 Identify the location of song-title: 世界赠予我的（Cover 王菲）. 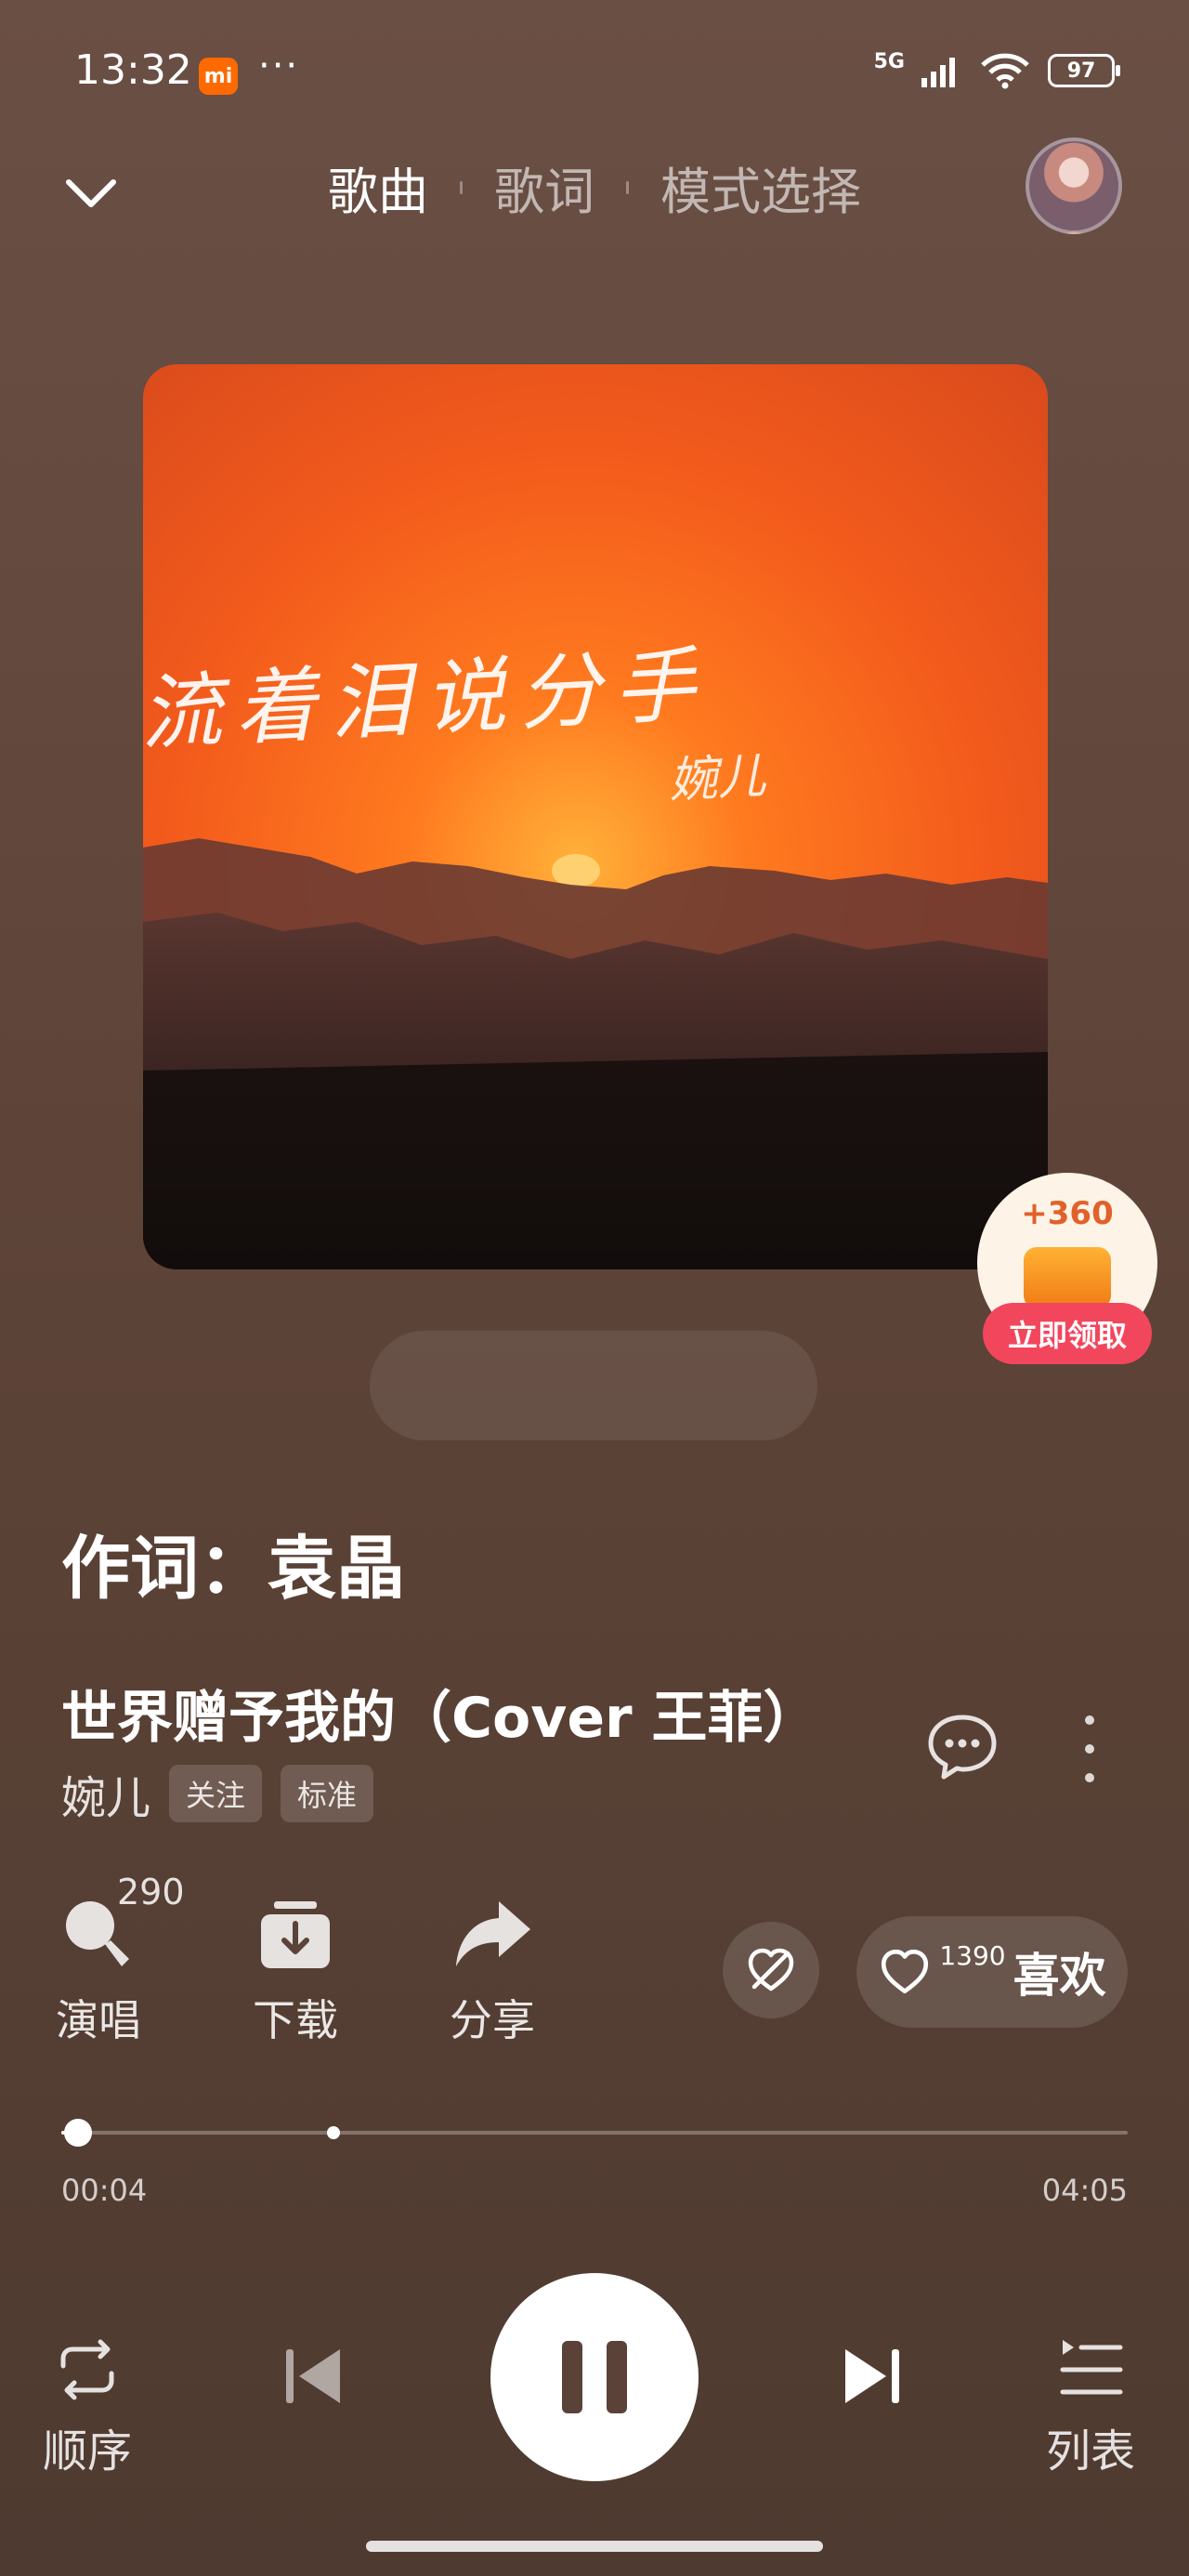
(440, 1718).